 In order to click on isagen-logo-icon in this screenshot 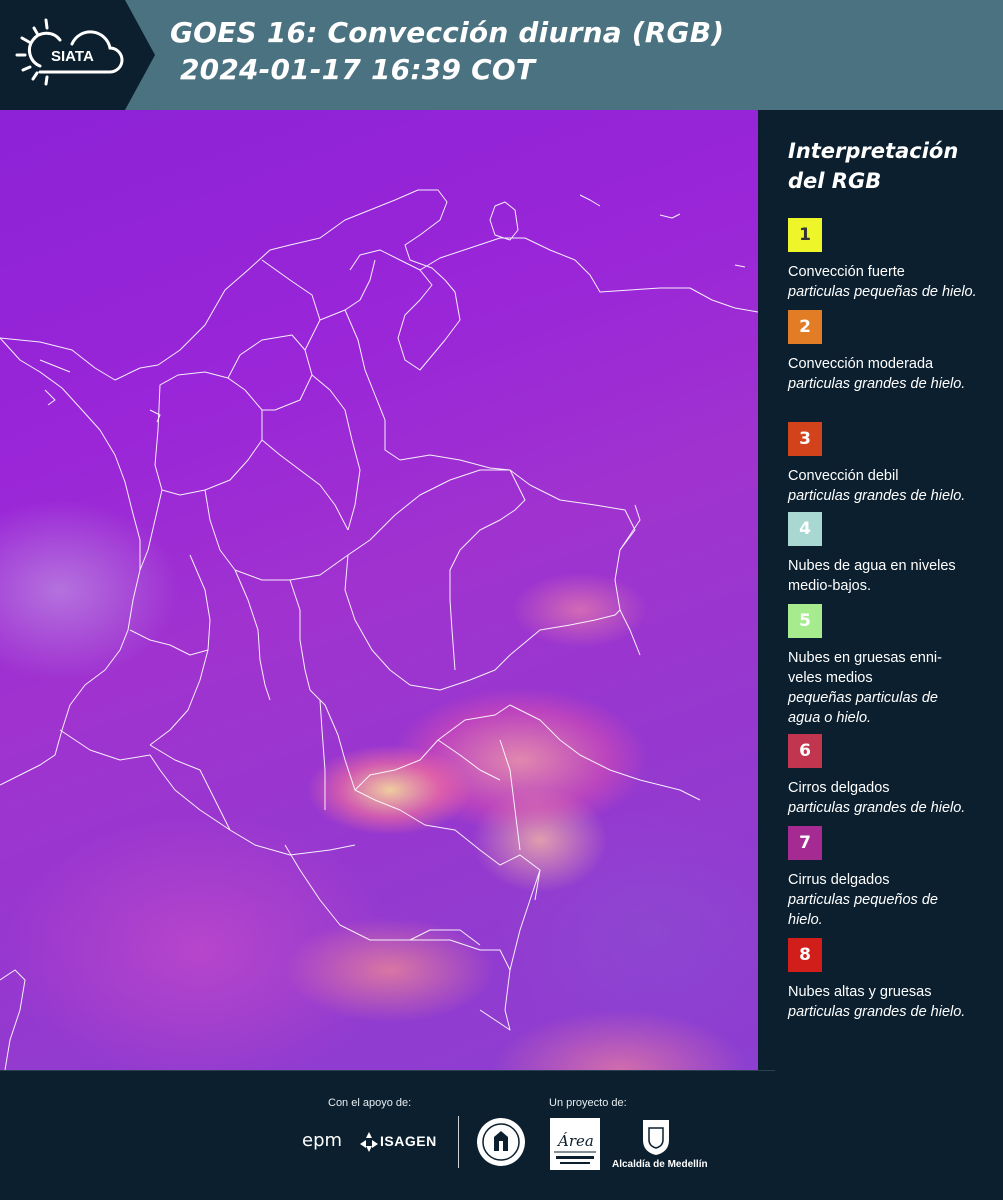, I will do `click(369, 1142)`.